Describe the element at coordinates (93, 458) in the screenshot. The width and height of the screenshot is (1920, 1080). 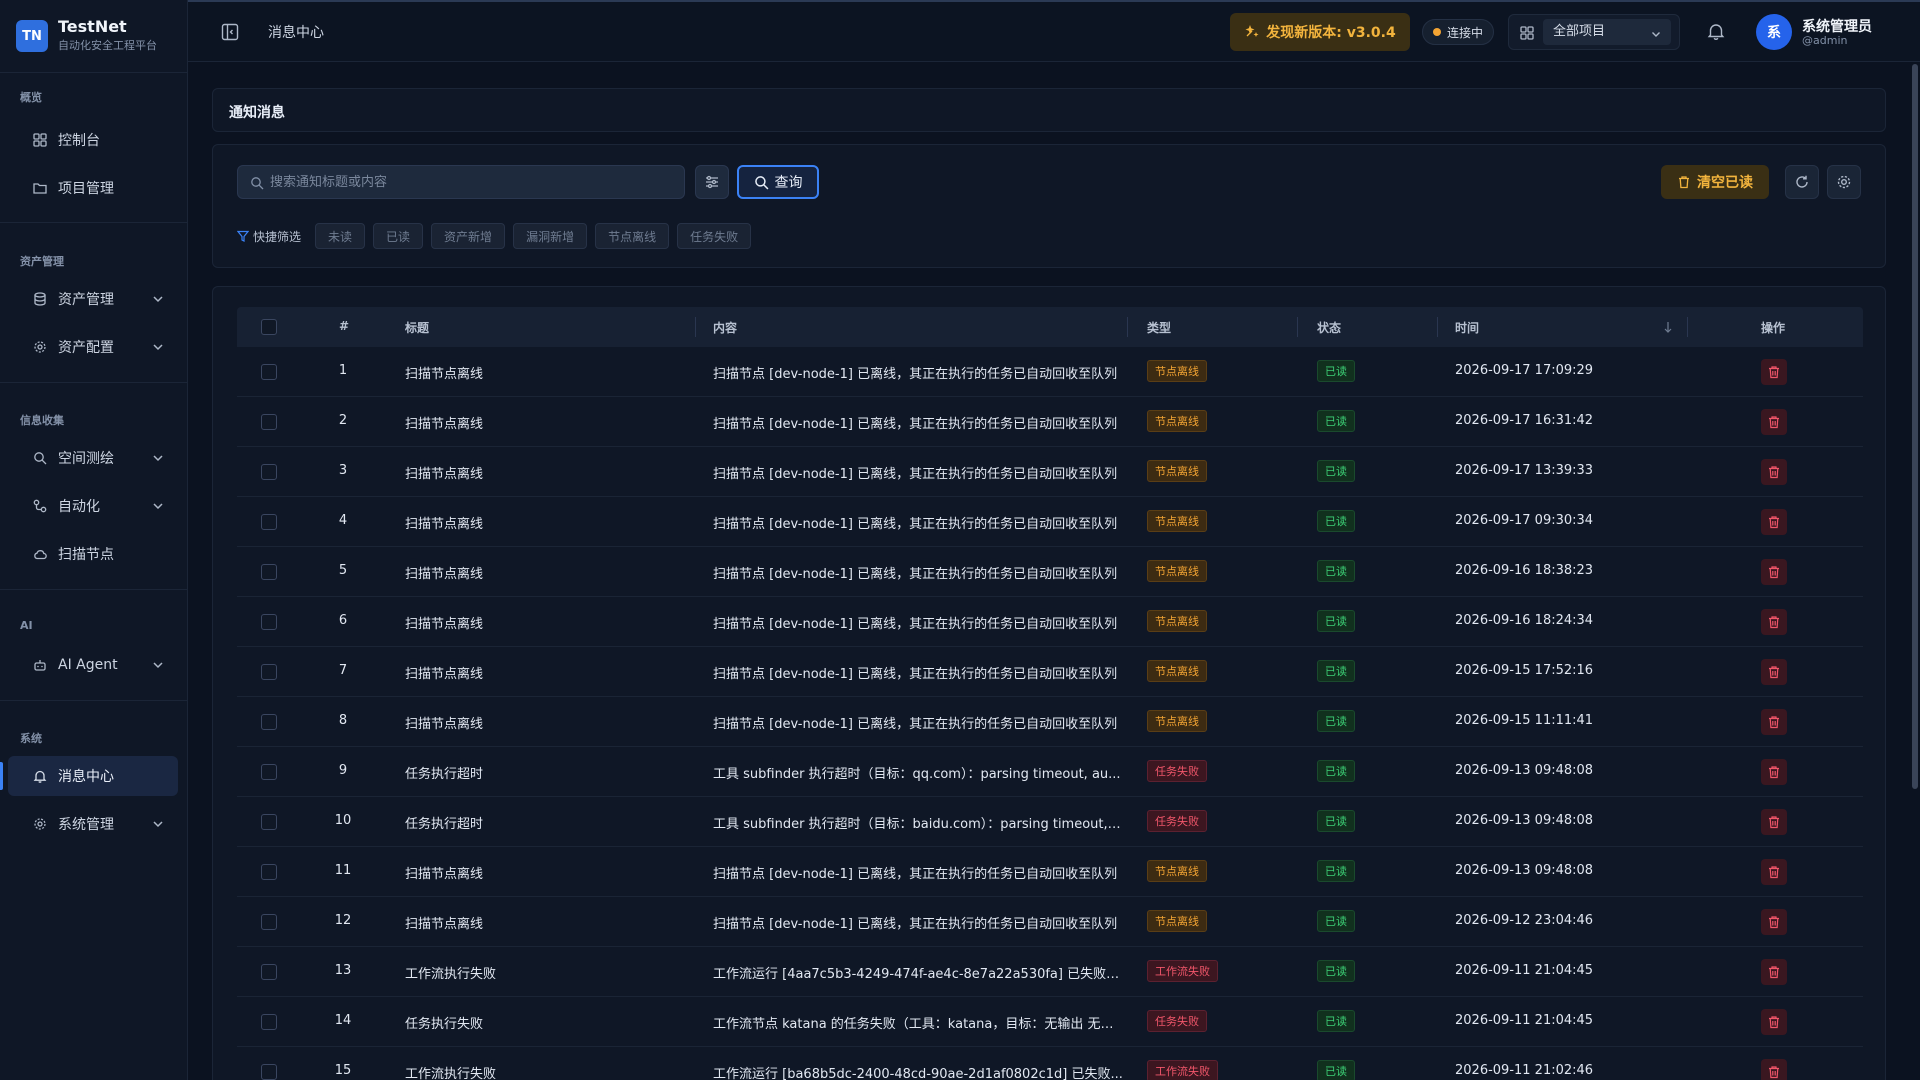
I see `sidebar-item-space-mapping: 空间测绘` at that location.